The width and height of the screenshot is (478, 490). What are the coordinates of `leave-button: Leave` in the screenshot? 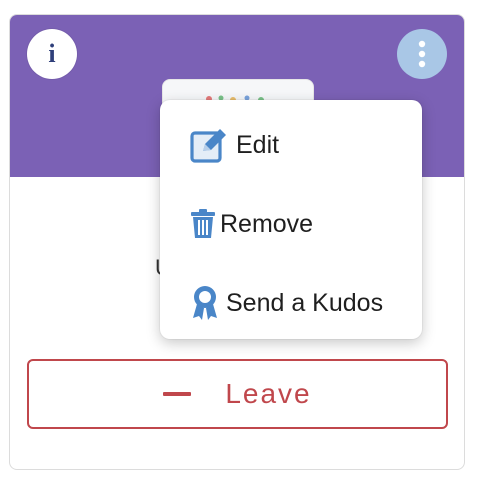 It's located at (237, 394).